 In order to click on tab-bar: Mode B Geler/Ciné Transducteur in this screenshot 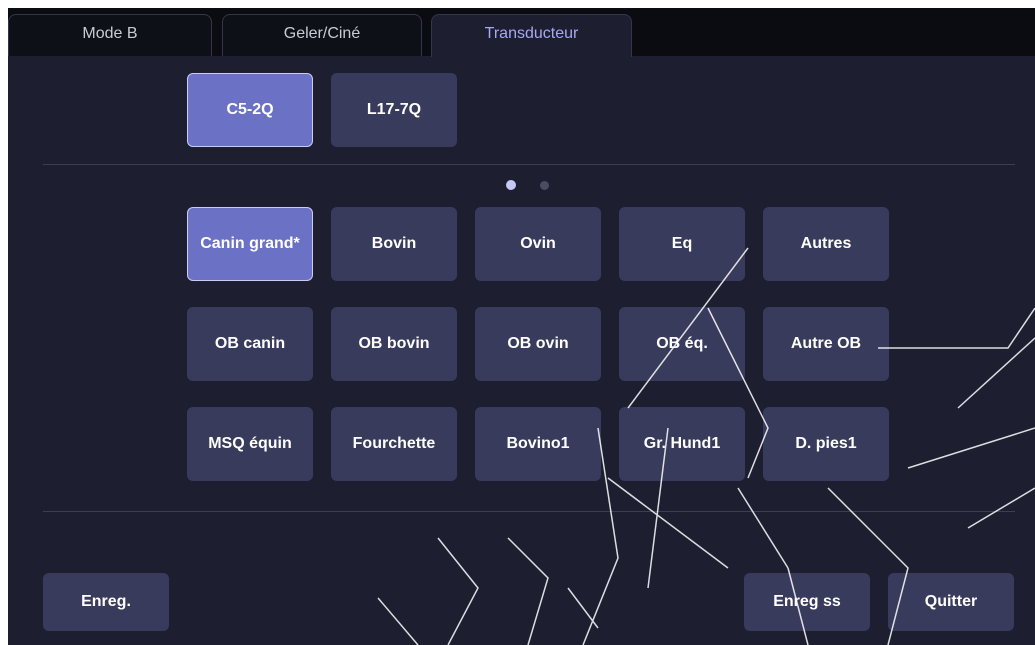, I will do `click(521, 32)`.